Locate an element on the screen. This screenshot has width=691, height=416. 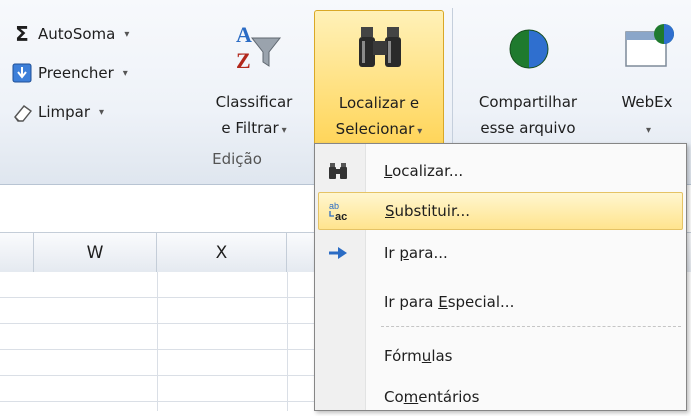
replace-icon: ab ac is located at coordinates (339, 211).